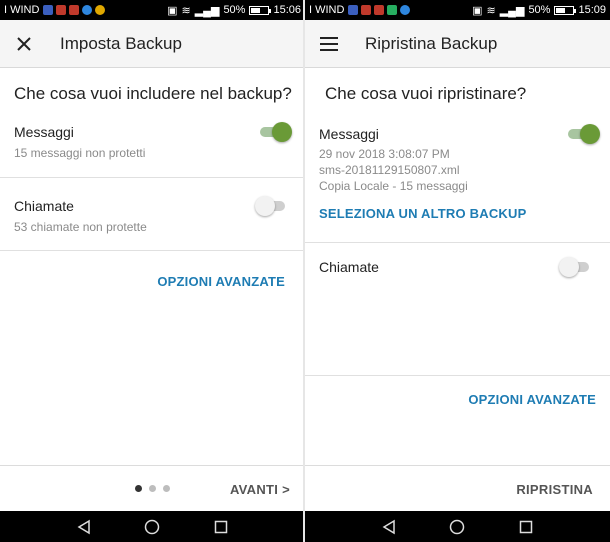 The height and width of the screenshot is (542, 610). Describe the element at coordinates (389, 170) in the screenshot. I see `backup-filename: sms-20181129150807.xml` at that location.